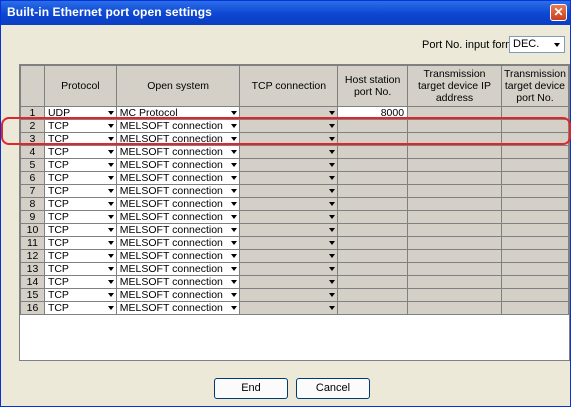  Describe the element at coordinates (373, 139) in the screenshot. I see `host-port-cell` at that location.